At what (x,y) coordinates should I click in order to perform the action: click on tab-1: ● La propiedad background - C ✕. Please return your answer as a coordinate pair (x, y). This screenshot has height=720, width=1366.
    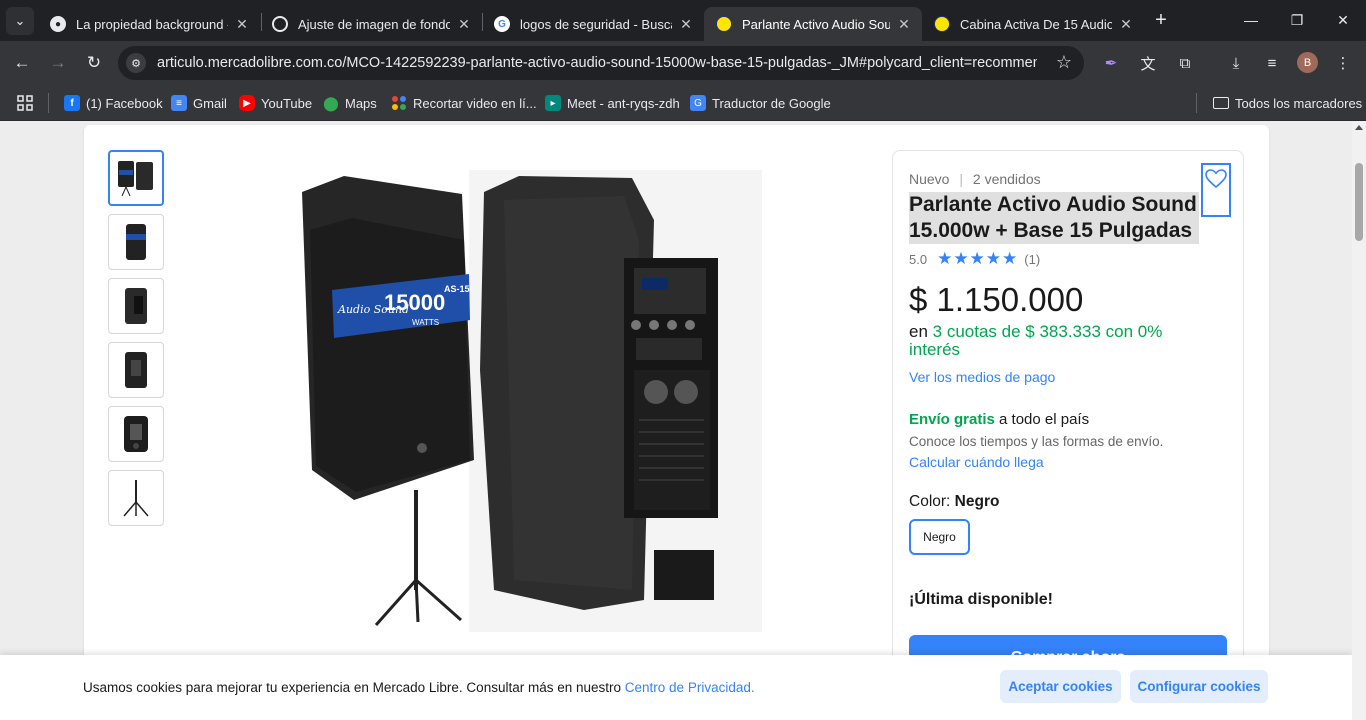
    Looking at the image, I should click on (149, 24).